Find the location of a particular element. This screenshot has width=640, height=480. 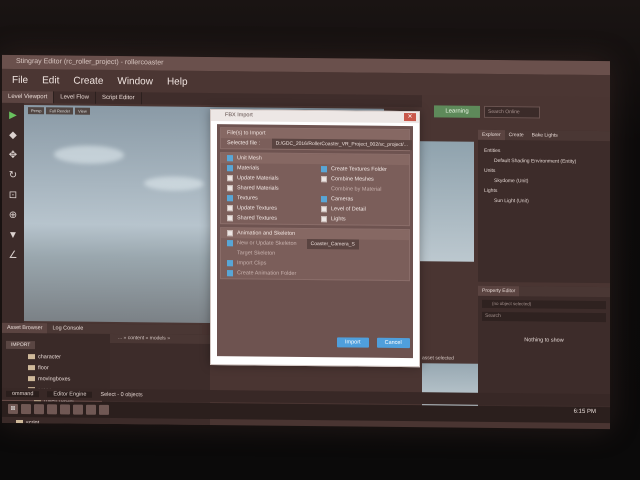

property-editor-header: Property Editor is located at coordinates (544, 291).